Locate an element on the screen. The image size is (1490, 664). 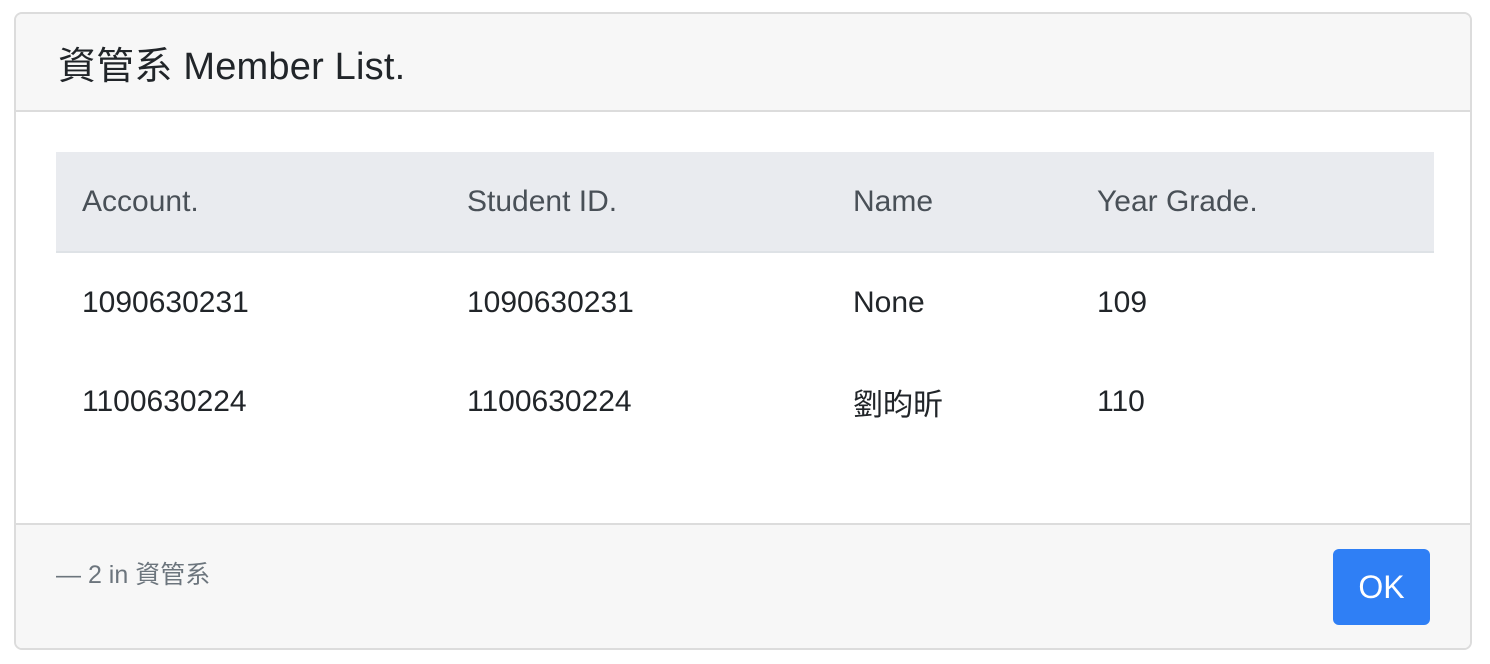
modal-header: 資管系 Member List. is located at coordinates (743, 63).